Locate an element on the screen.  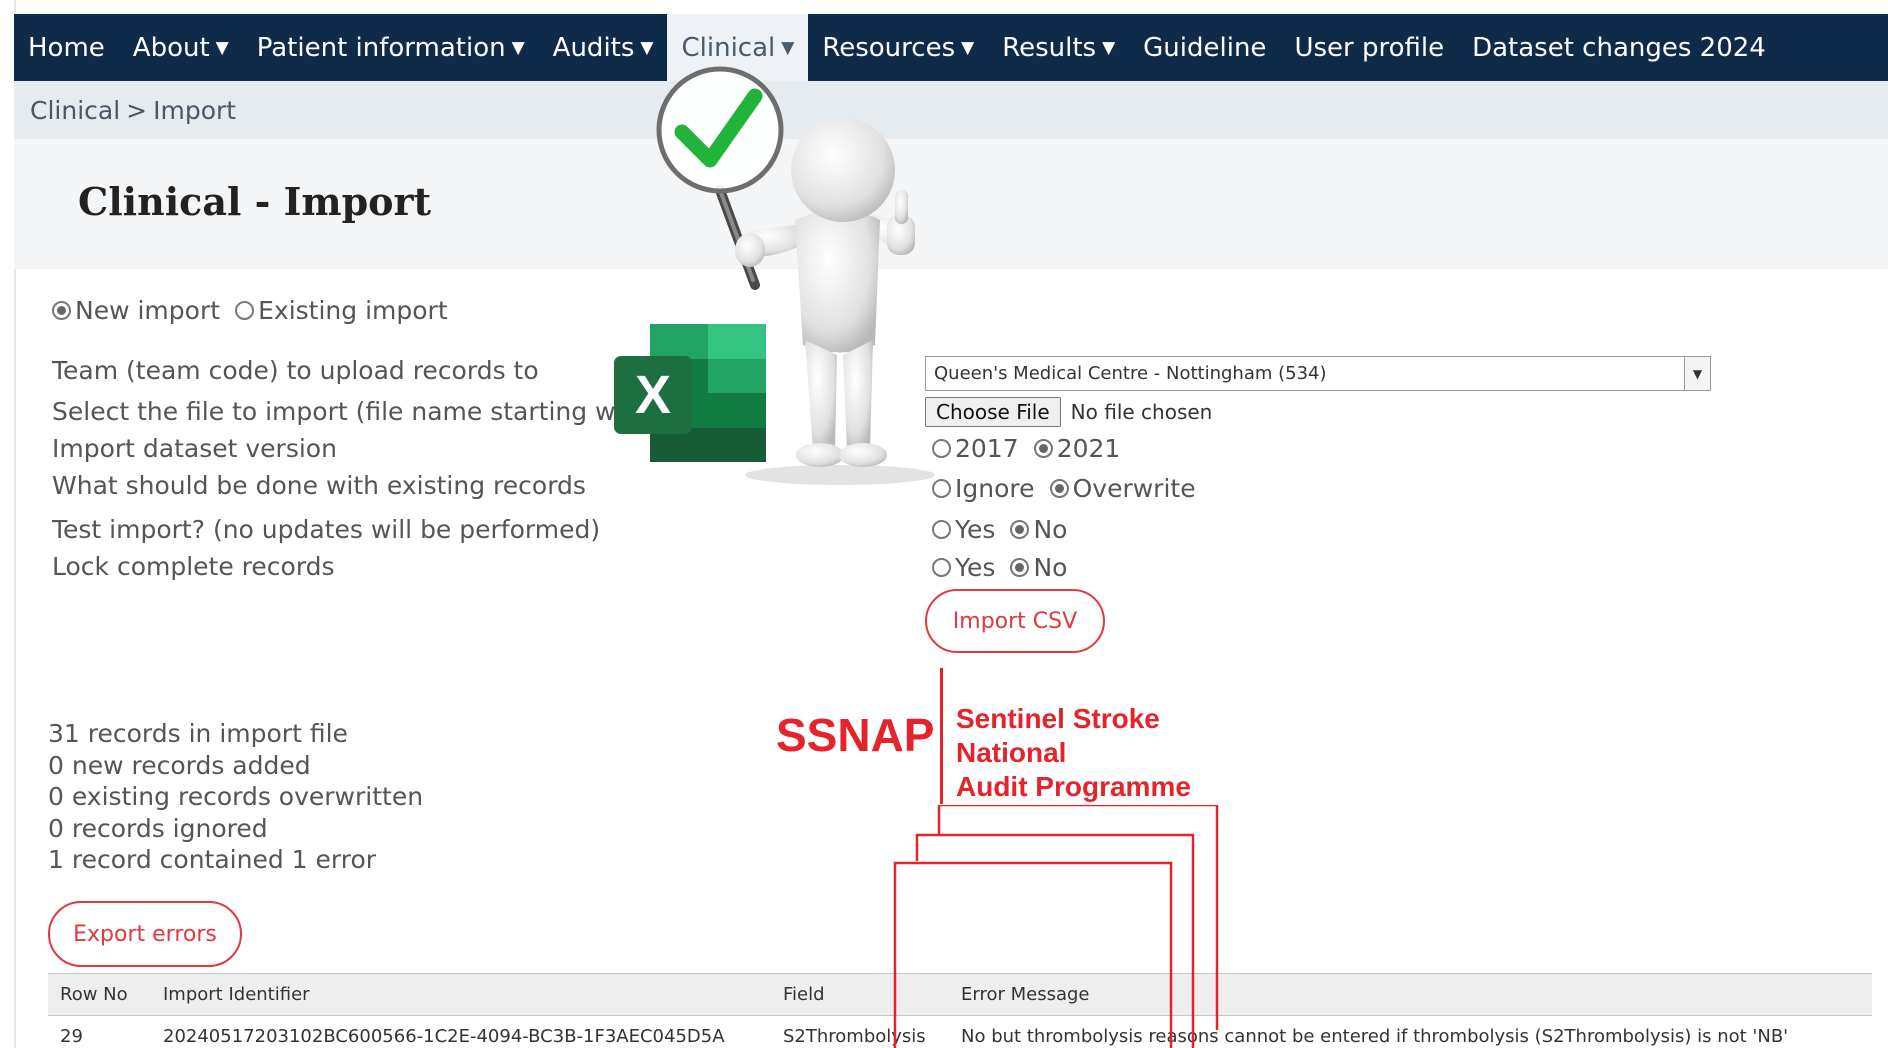
export-errors-button: Export errors is located at coordinates (145, 934).